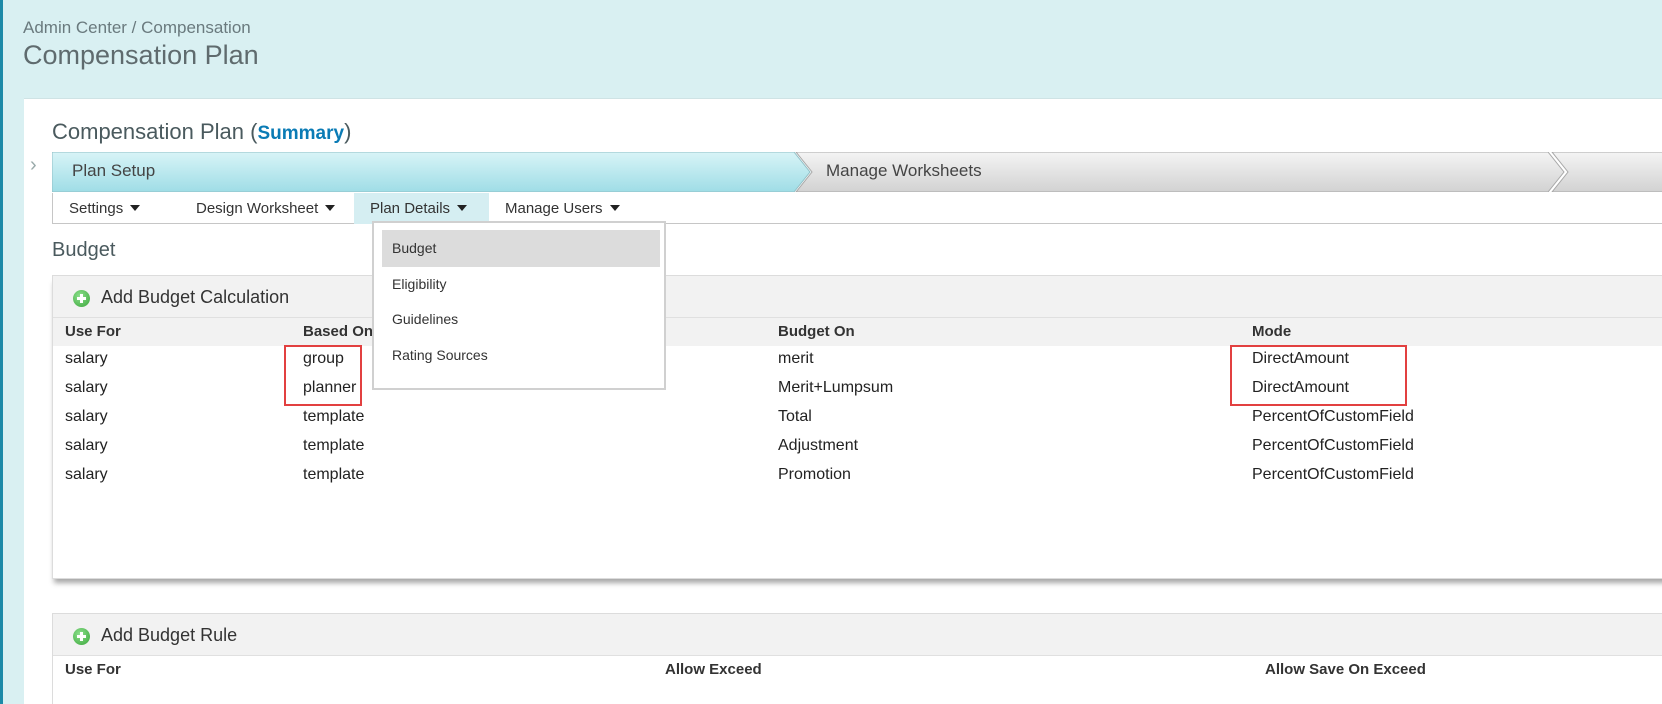 The width and height of the screenshot is (1662, 704). I want to click on subnav-settings: Settings, so click(105, 208).